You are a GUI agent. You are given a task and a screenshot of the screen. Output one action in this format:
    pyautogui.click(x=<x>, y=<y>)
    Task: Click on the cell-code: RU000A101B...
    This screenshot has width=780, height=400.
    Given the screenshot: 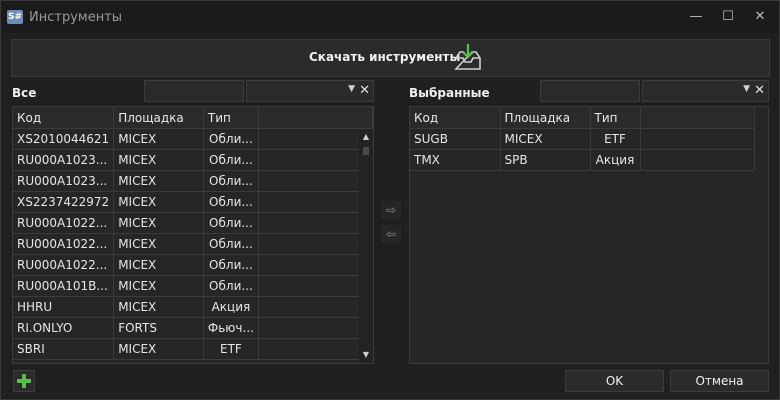 What is the action you would take?
    pyautogui.click(x=64, y=286)
    